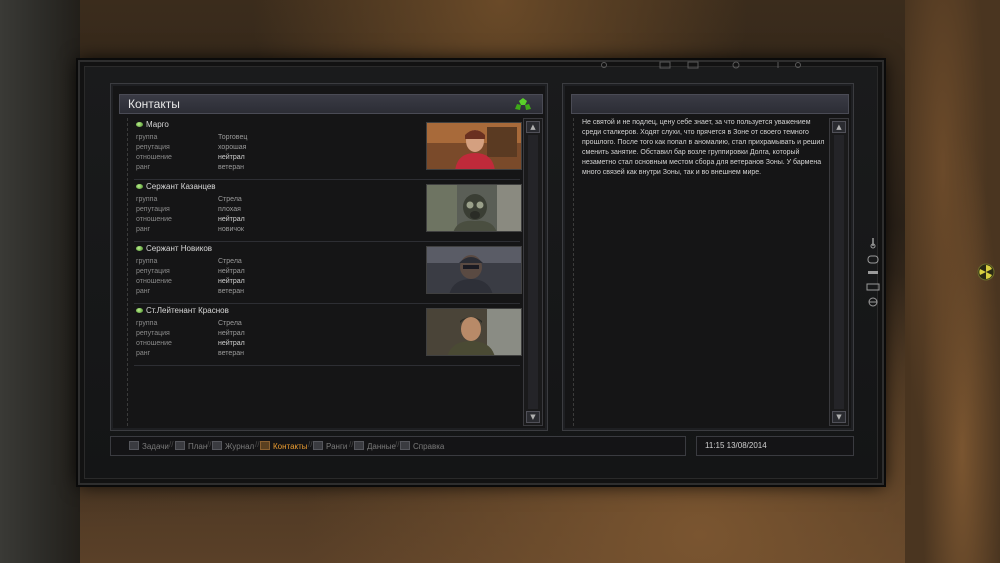 Image resolution: width=1000 pixels, height=563 pixels. I want to click on contact-name: Марго, so click(157, 124).